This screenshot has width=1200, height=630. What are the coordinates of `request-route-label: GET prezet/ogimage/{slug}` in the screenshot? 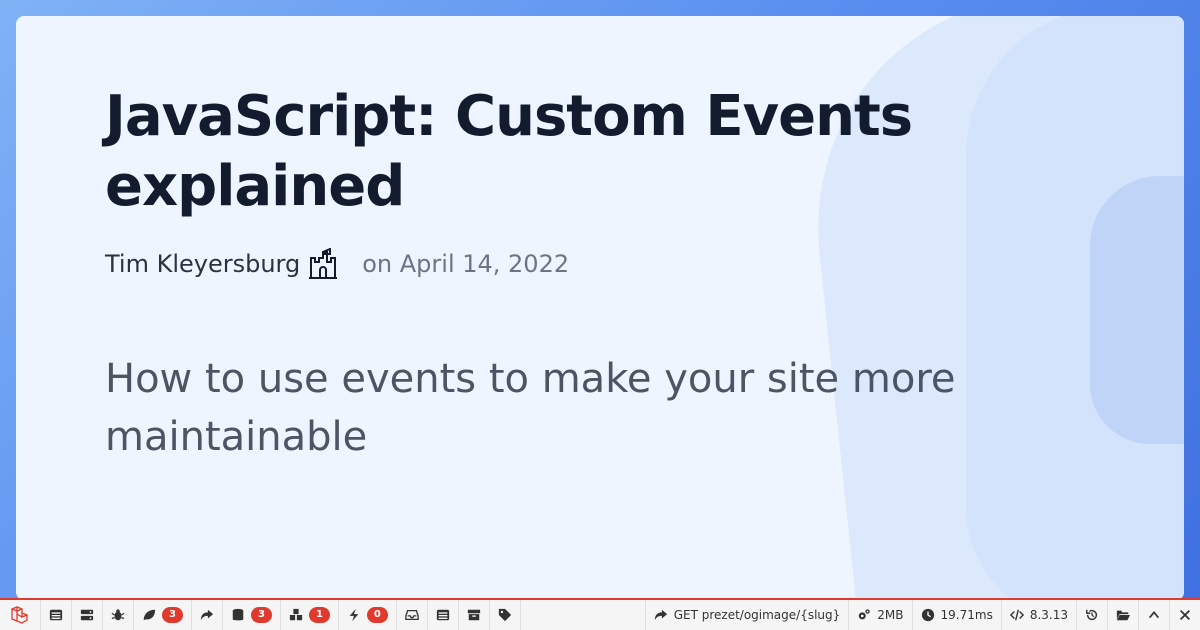 It's located at (757, 615).